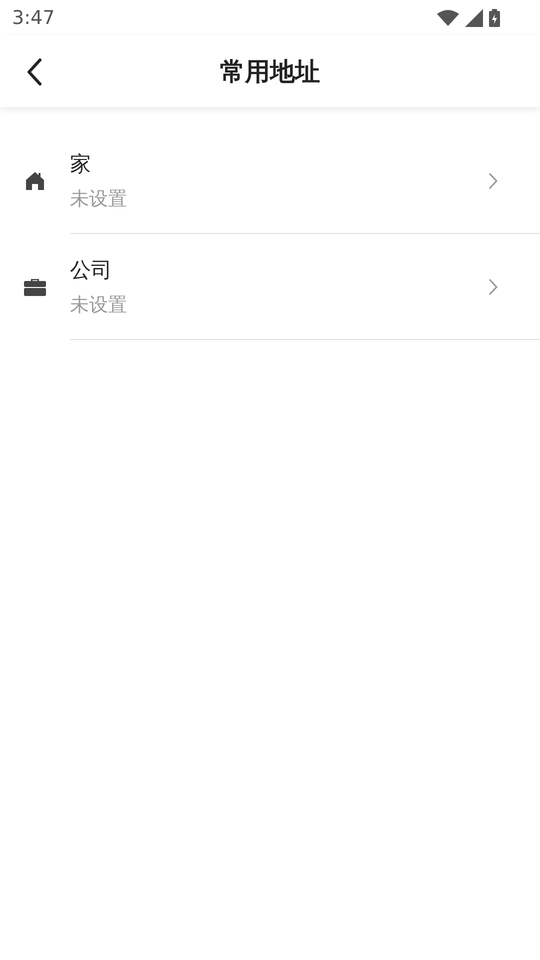 The height and width of the screenshot is (960, 540). Describe the element at coordinates (35, 287) in the screenshot. I see `briefcase-icon` at that location.